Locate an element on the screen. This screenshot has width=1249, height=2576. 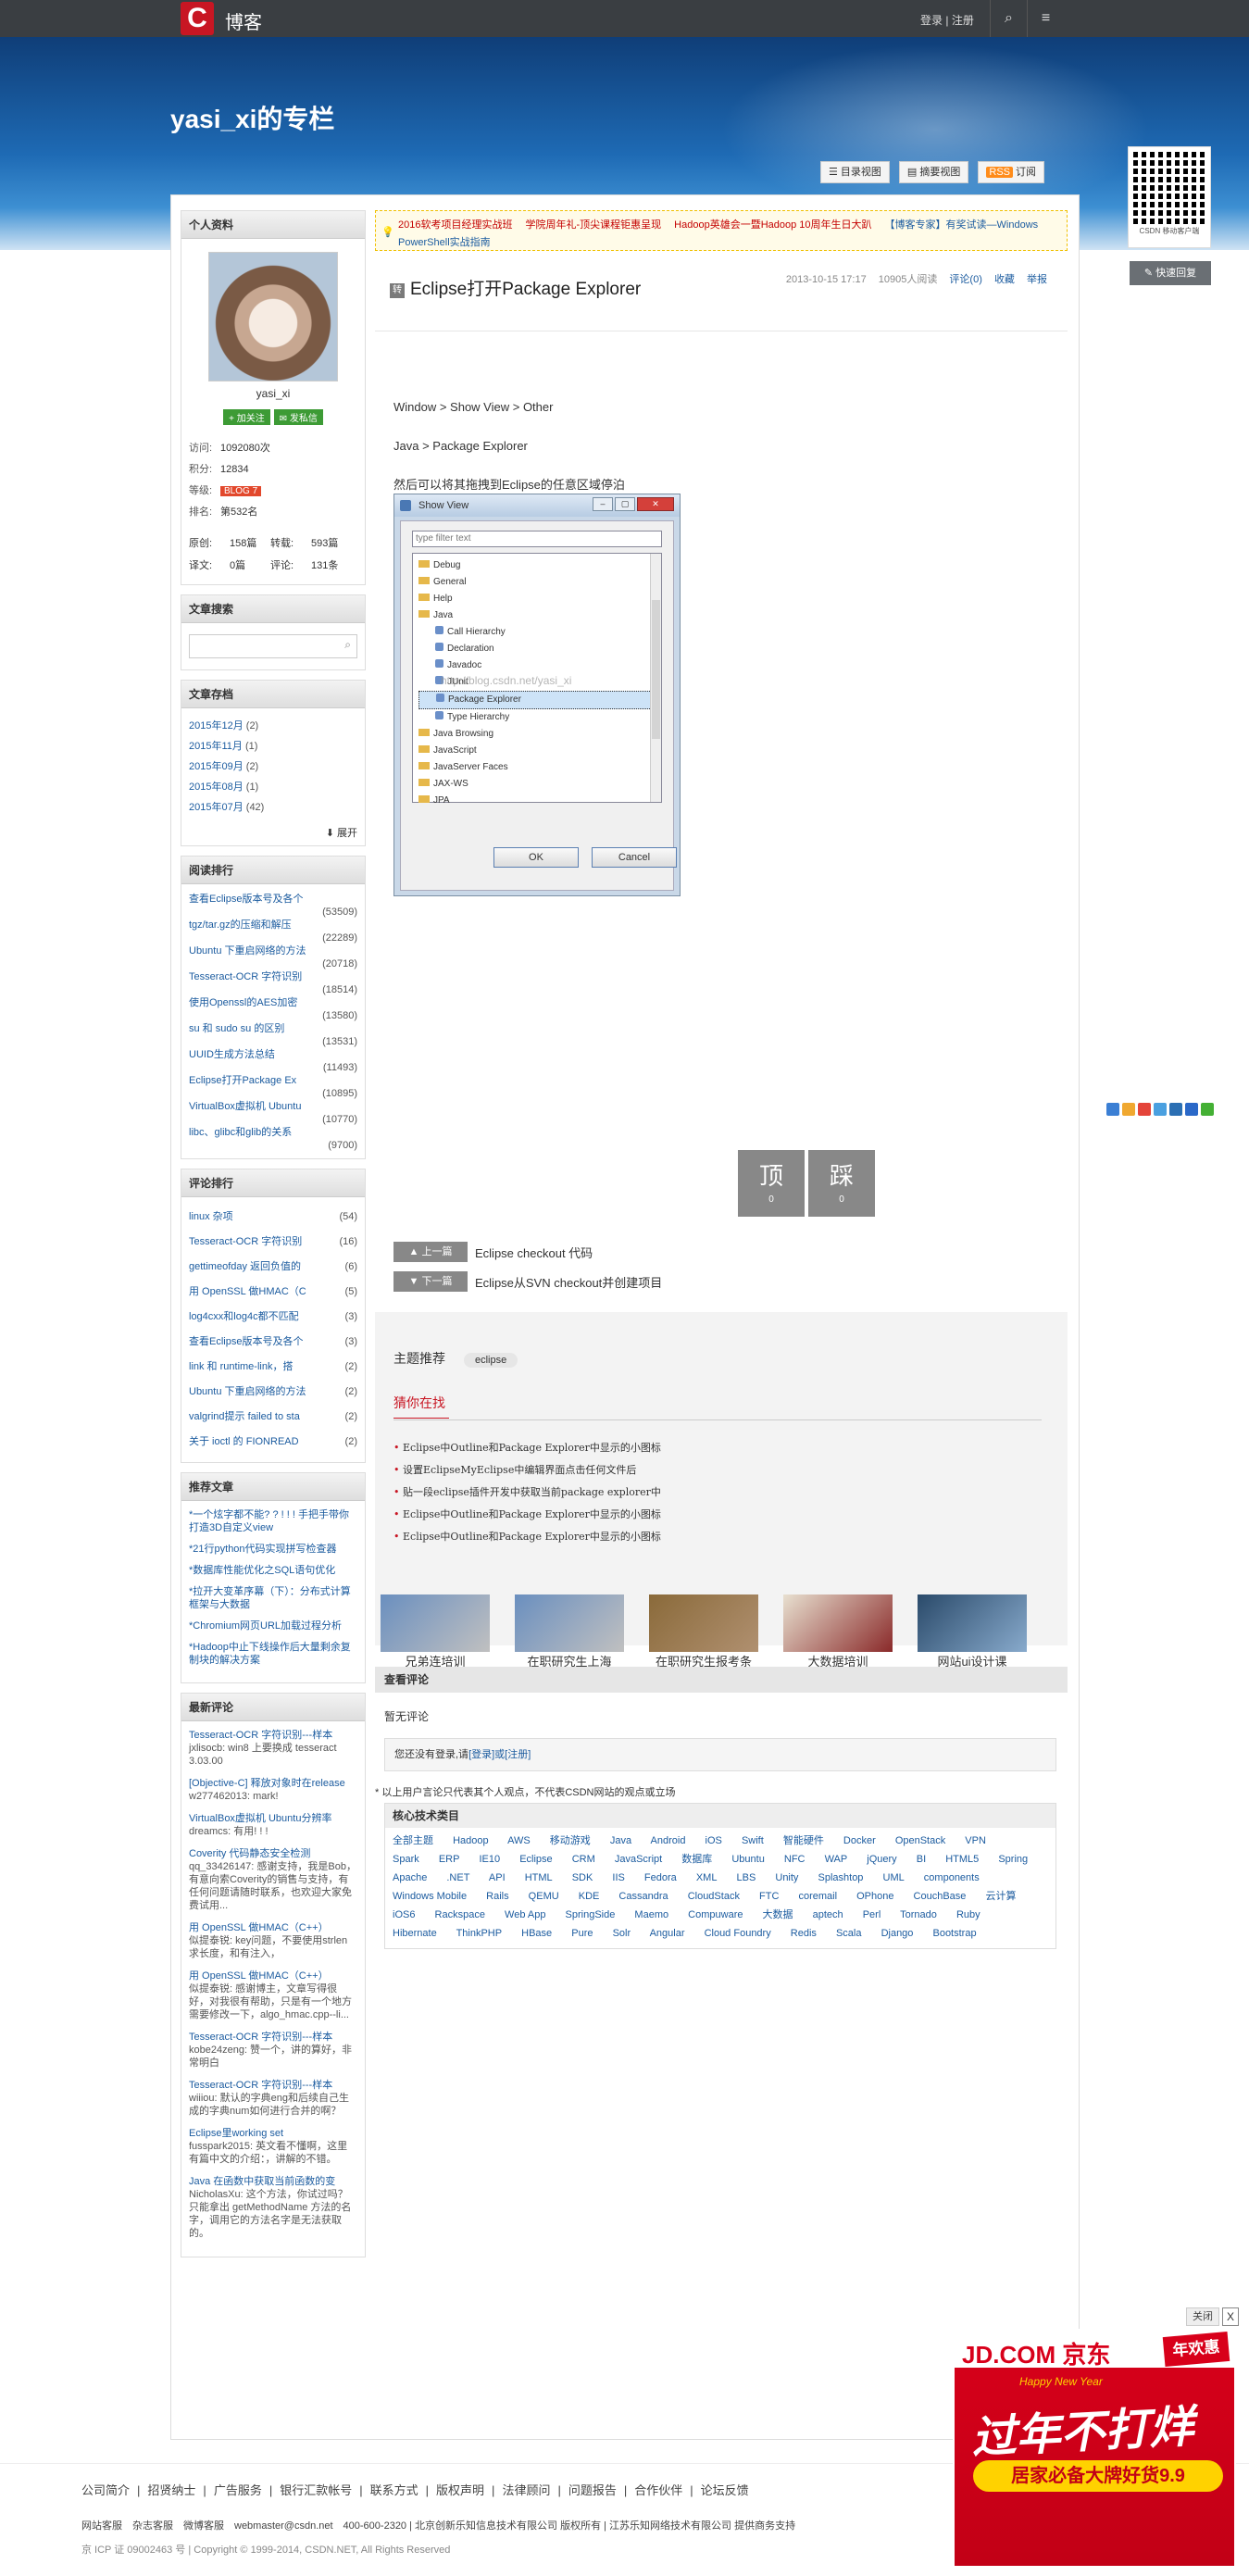
recommend-item: *Chromium网页URL加载过程分析 is located at coordinates (273, 1625).